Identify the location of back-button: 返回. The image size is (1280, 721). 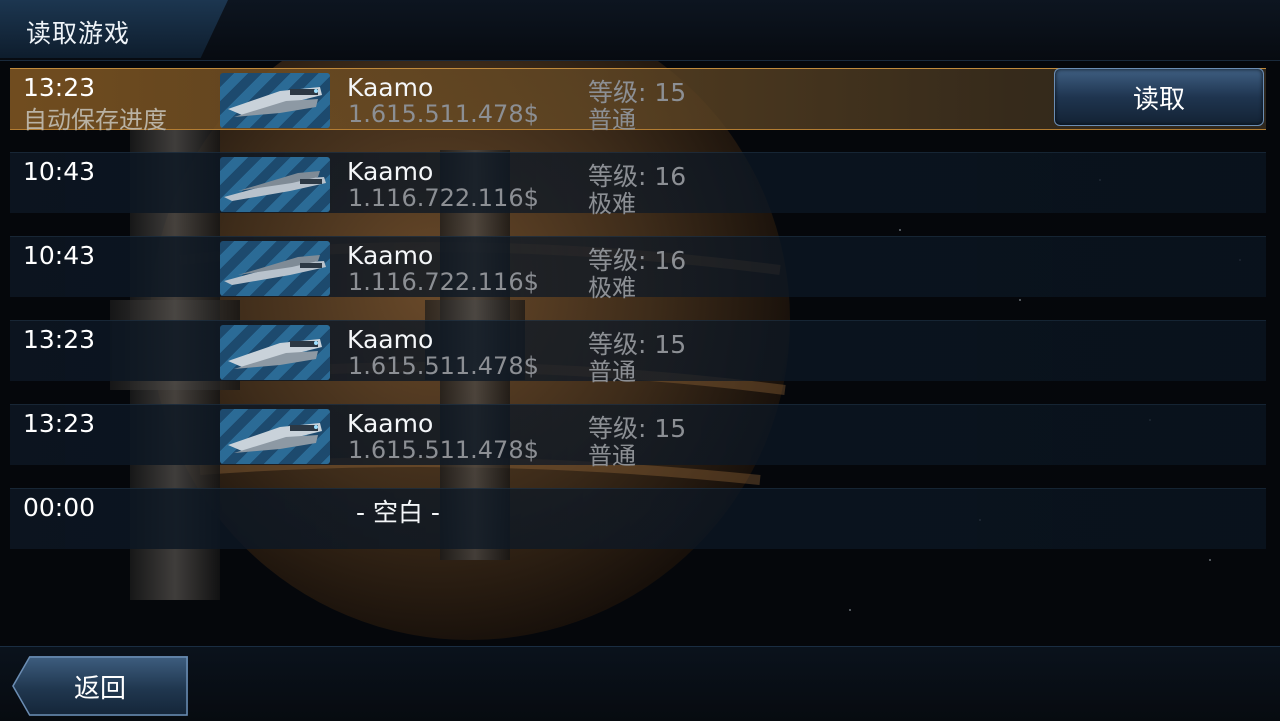
(100, 686).